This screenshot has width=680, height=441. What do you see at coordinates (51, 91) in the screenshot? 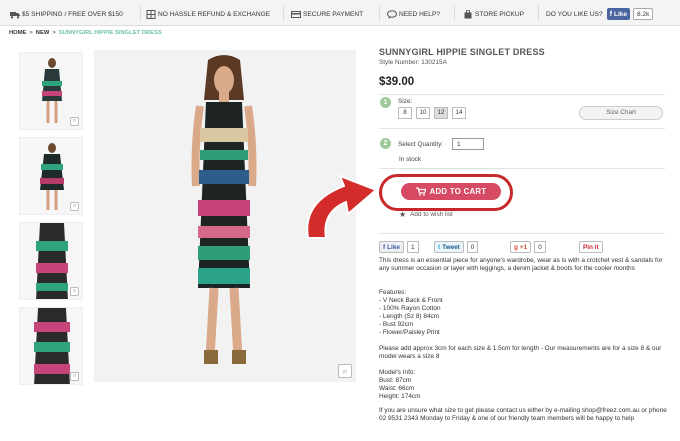
I see `product-thumbnail-1: ⌕` at bounding box center [51, 91].